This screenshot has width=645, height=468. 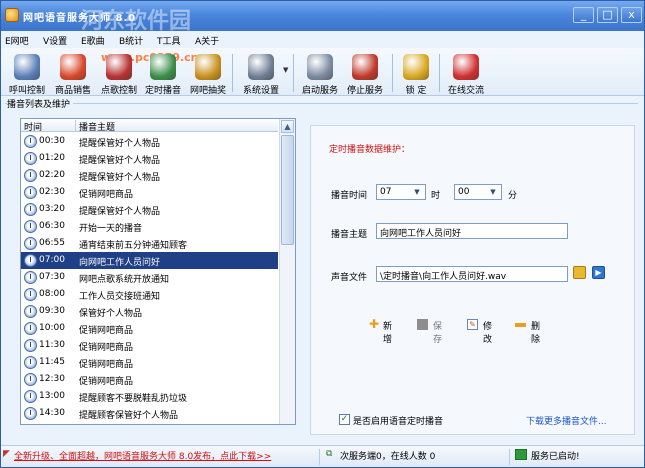 I want to click on column-topic: 播音主题, so click(x=97, y=126).